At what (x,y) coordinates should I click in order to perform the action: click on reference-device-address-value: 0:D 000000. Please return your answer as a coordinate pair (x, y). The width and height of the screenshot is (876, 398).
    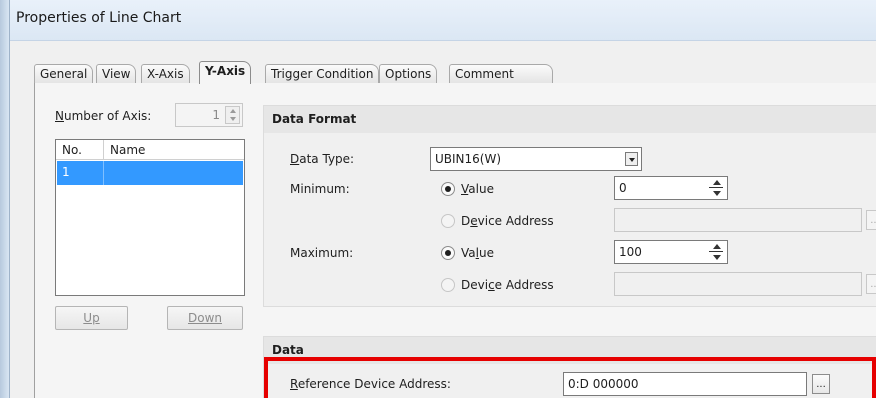
    Looking at the image, I should click on (603, 384).